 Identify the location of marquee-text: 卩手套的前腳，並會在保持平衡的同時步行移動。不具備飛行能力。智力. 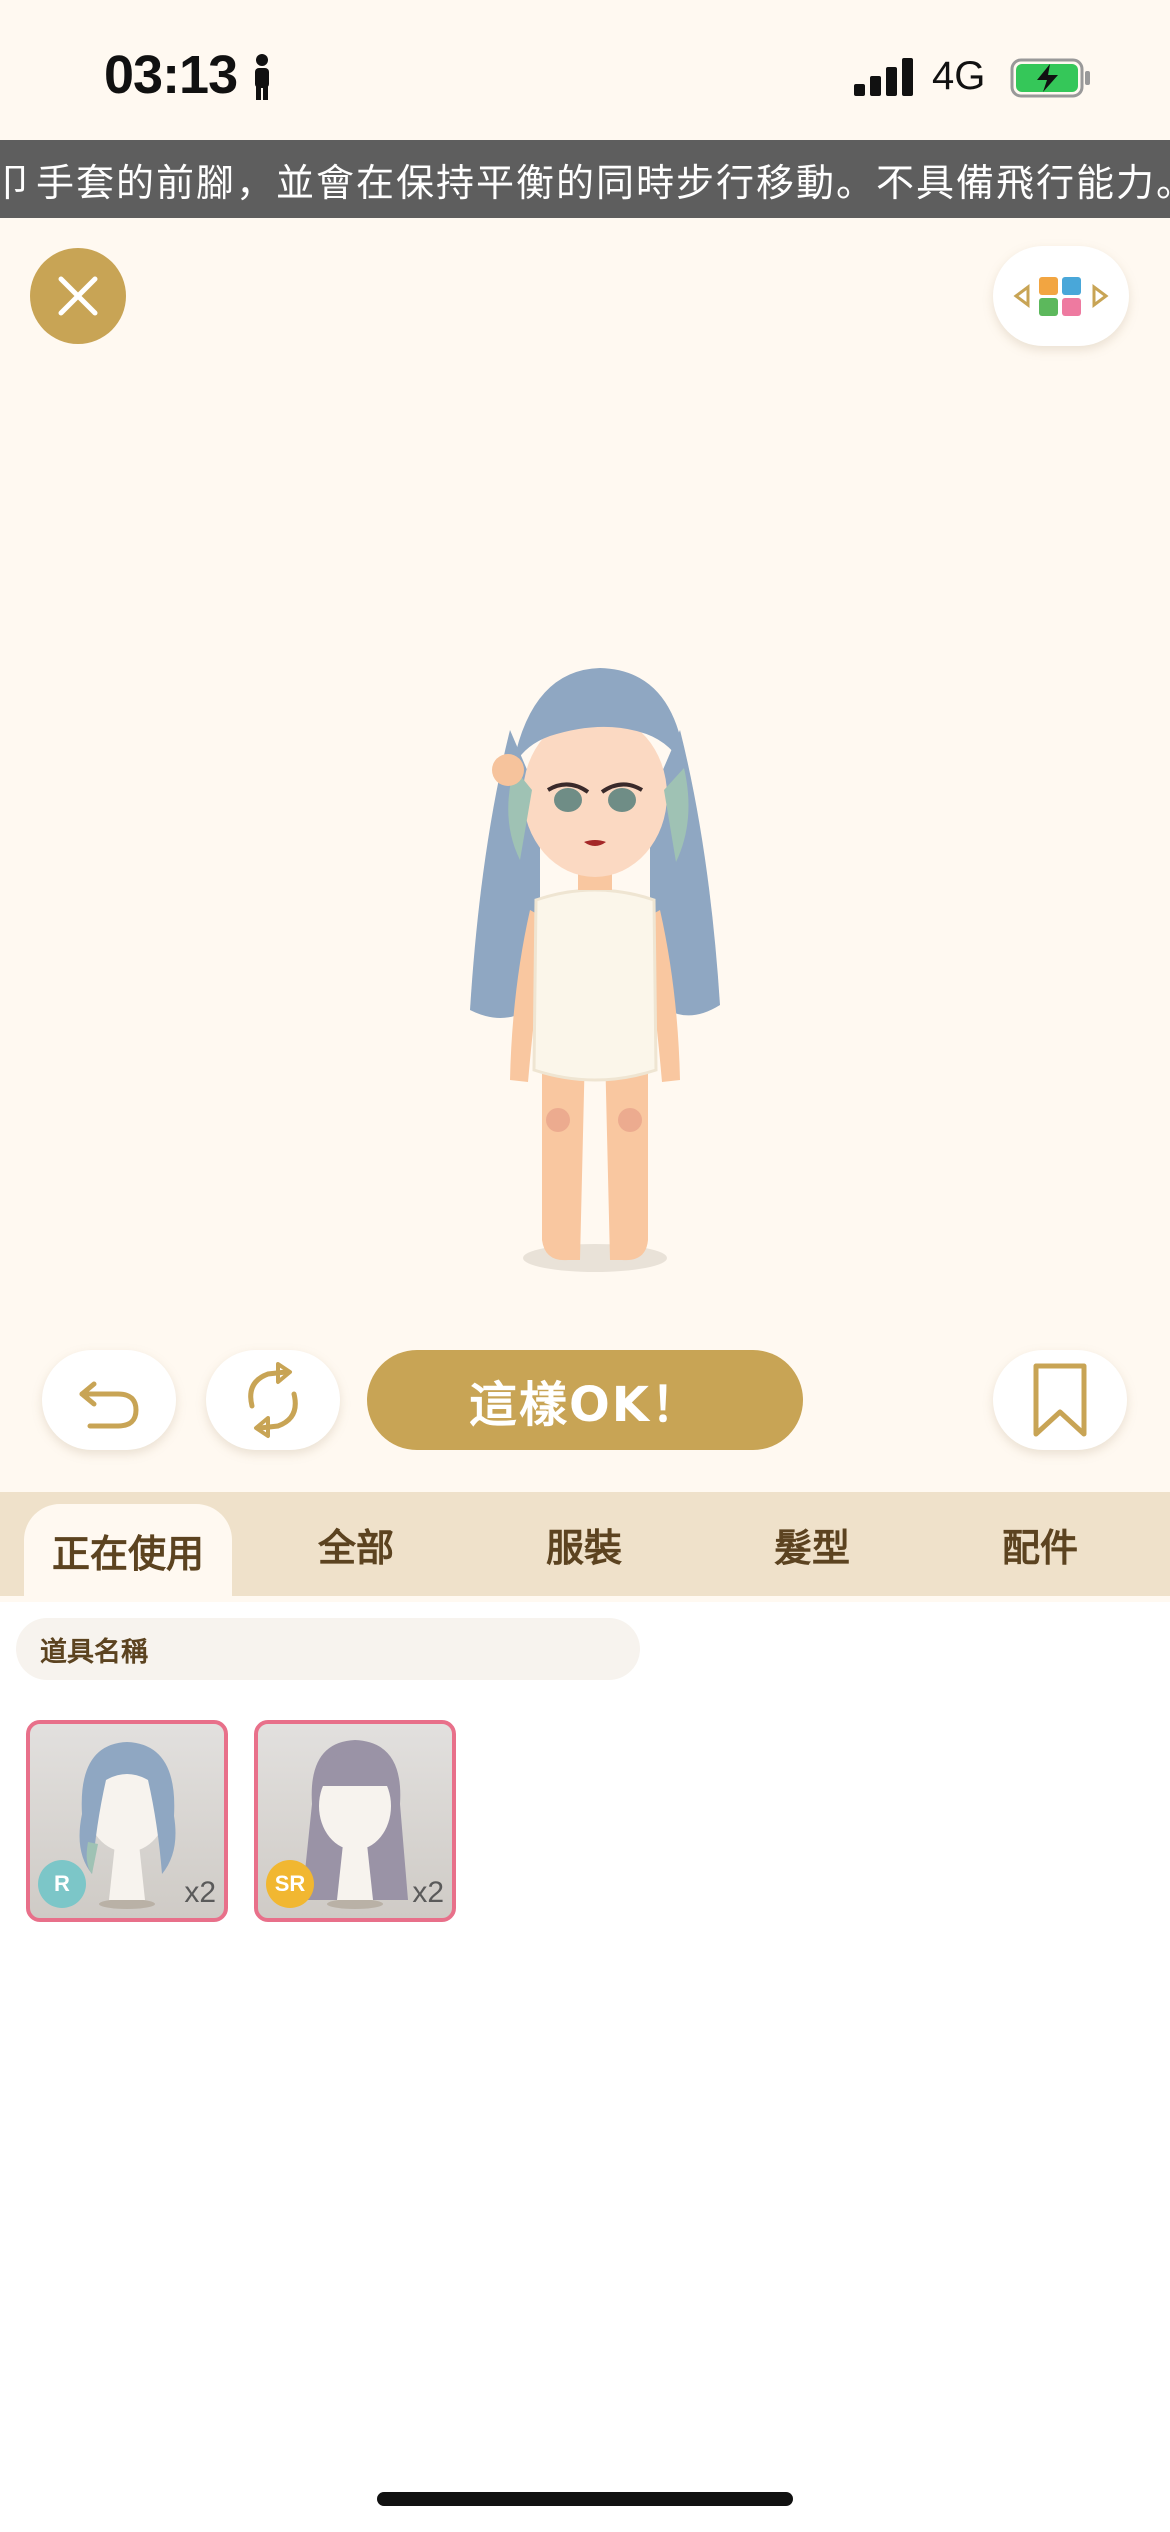
(585, 183).